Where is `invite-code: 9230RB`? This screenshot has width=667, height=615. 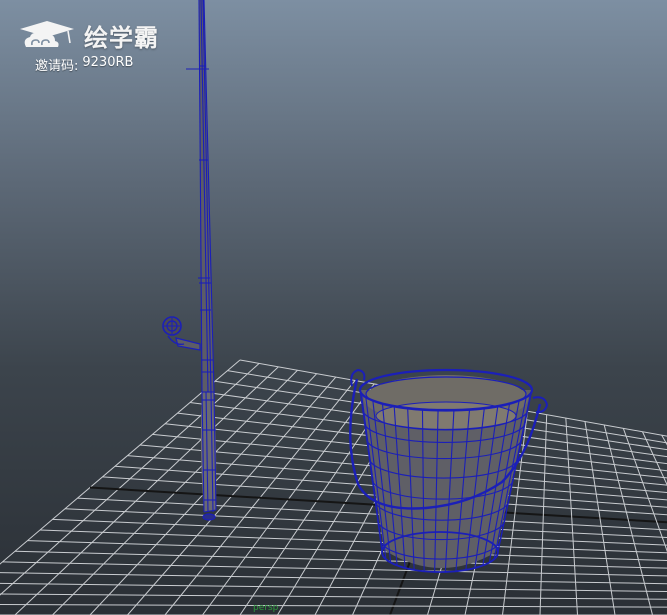
invite-code: 9230RB is located at coordinates (108, 62).